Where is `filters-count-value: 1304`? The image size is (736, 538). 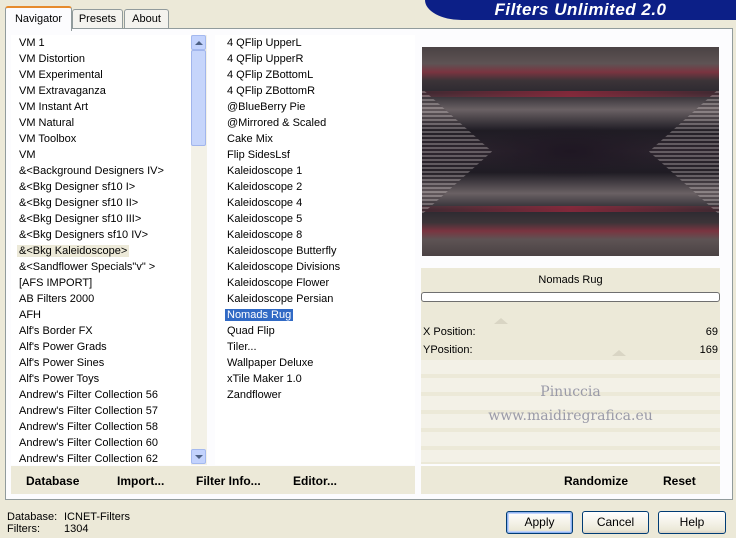
filters-count-value: 1304 is located at coordinates (76, 529).